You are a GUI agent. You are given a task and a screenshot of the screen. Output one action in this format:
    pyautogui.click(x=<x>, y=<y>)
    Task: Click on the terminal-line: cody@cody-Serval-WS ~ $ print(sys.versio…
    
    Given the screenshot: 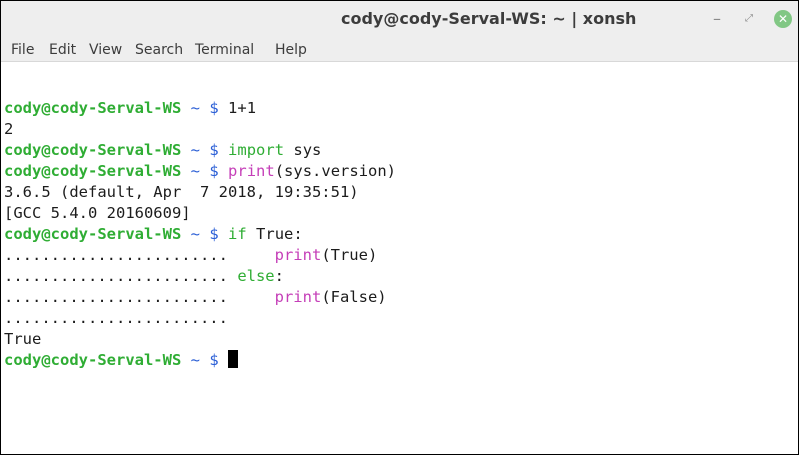 What is the action you would take?
    pyautogui.click(x=399, y=171)
    